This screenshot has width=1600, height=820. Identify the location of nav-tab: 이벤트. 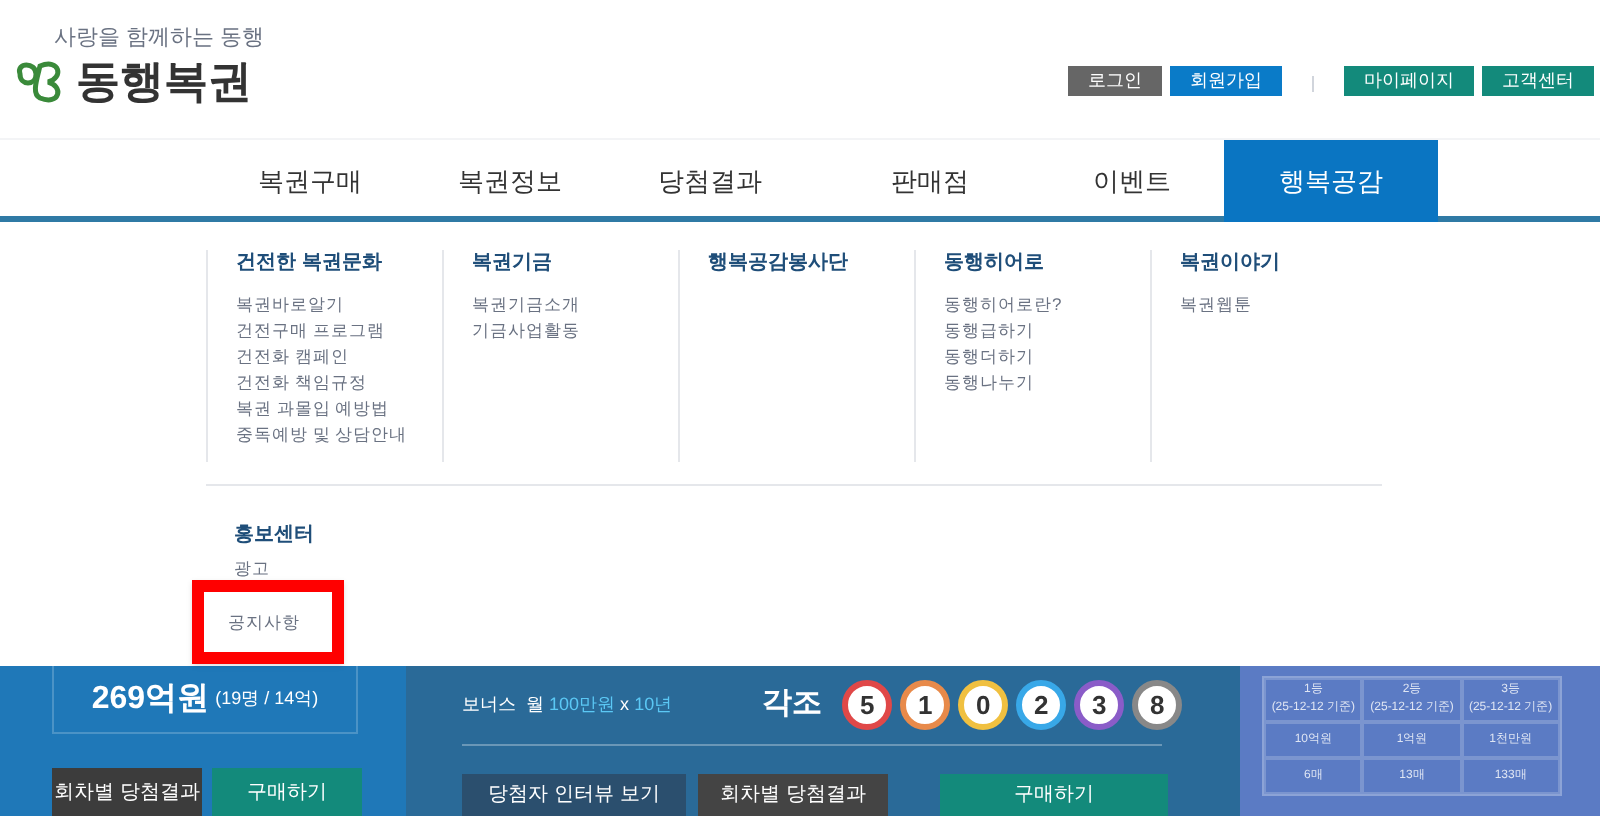
(1132, 181).